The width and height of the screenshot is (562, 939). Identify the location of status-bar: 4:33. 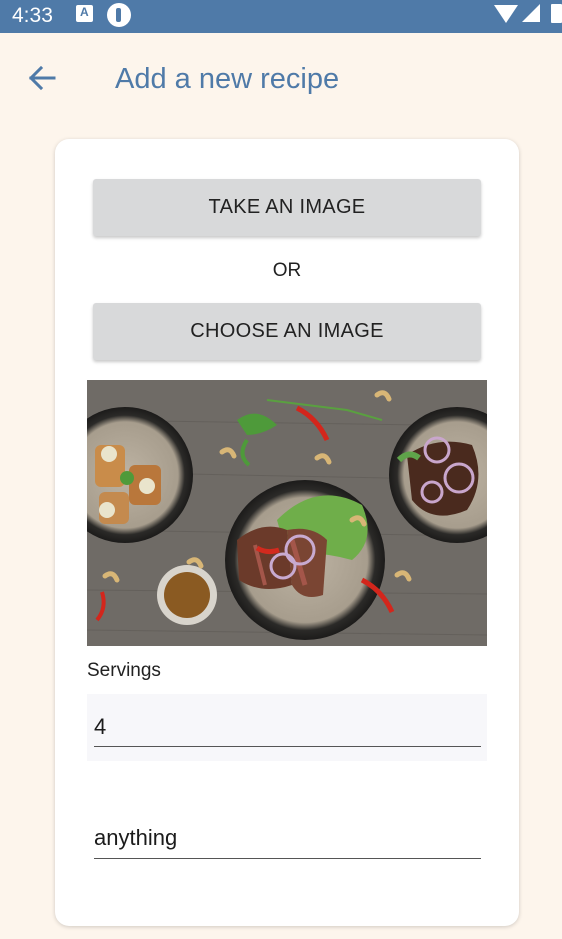
(281, 16).